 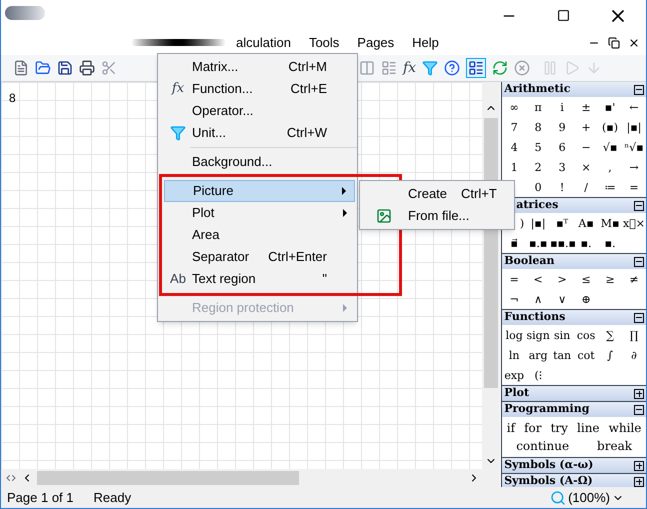 What do you see at coordinates (589, 498) in the screenshot?
I see `zoom-level: (100%)` at bounding box center [589, 498].